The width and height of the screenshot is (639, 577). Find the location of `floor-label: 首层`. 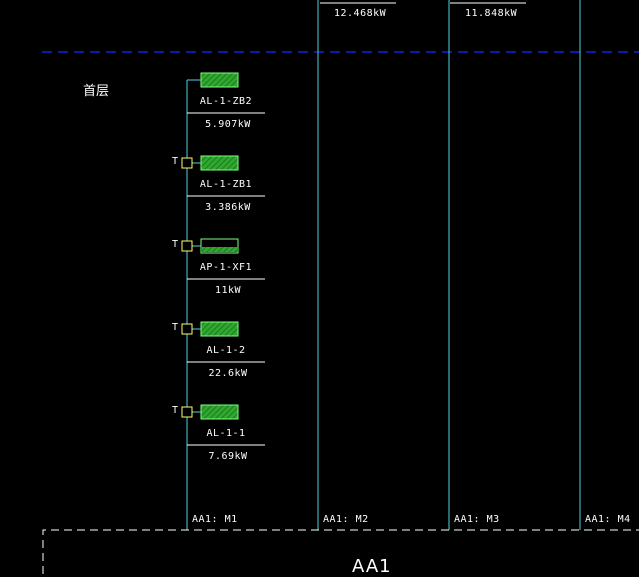

floor-label: 首层 is located at coordinates (96, 91).